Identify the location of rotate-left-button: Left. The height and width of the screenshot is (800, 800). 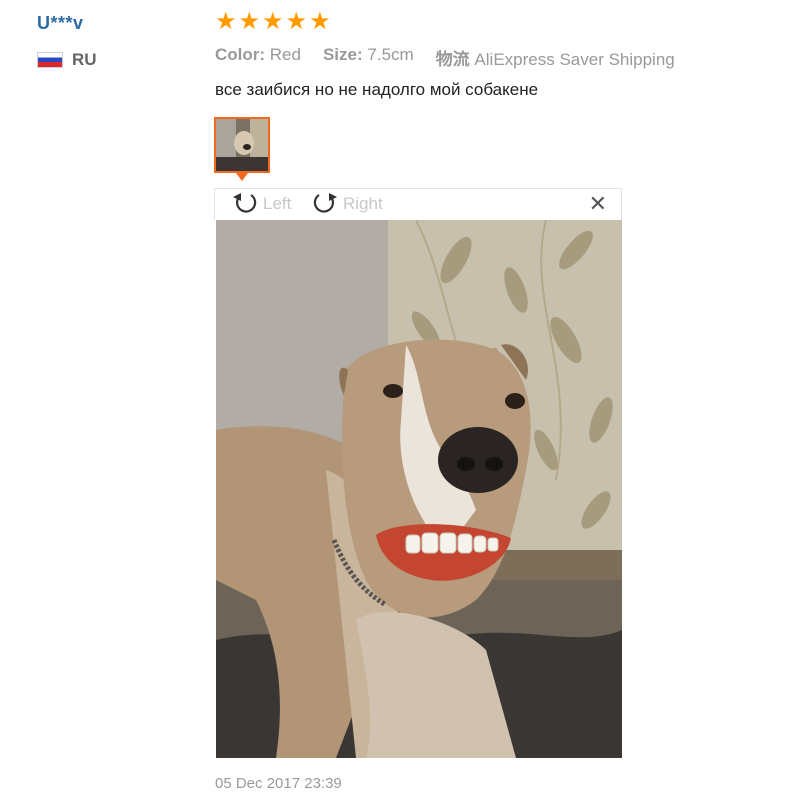
(261, 204).